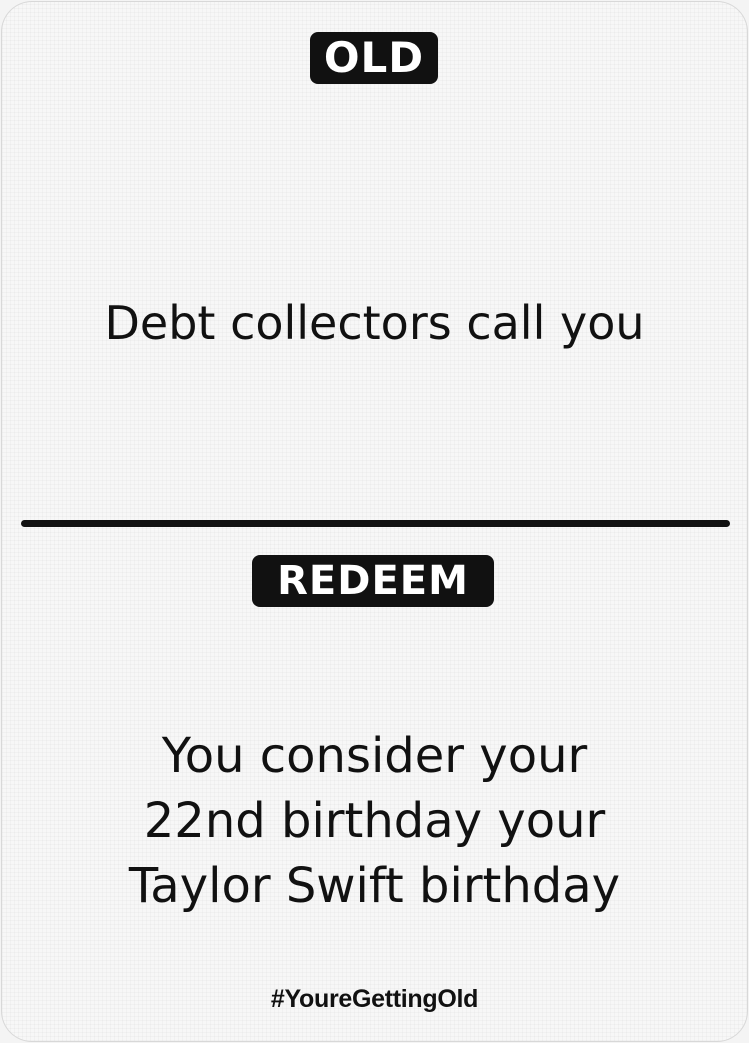 This screenshot has width=749, height=1043. Describe the element at coordinates (374, 323) in the screenshot. I see `old-prompt-text: Debt collectors call you` at that location.